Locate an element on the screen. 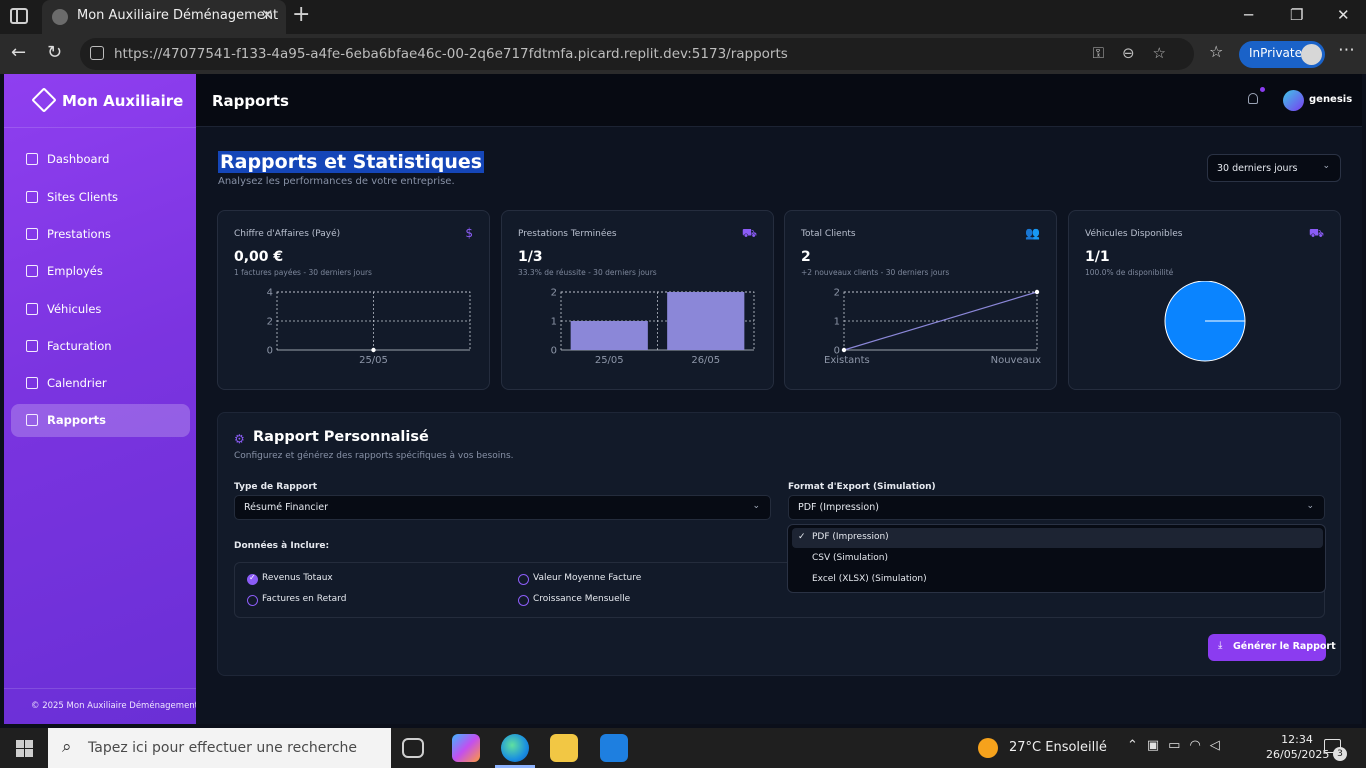 The image size is (1366, 768). sidebar-item-facturation: Facturation is located at coordinates (100, 346).